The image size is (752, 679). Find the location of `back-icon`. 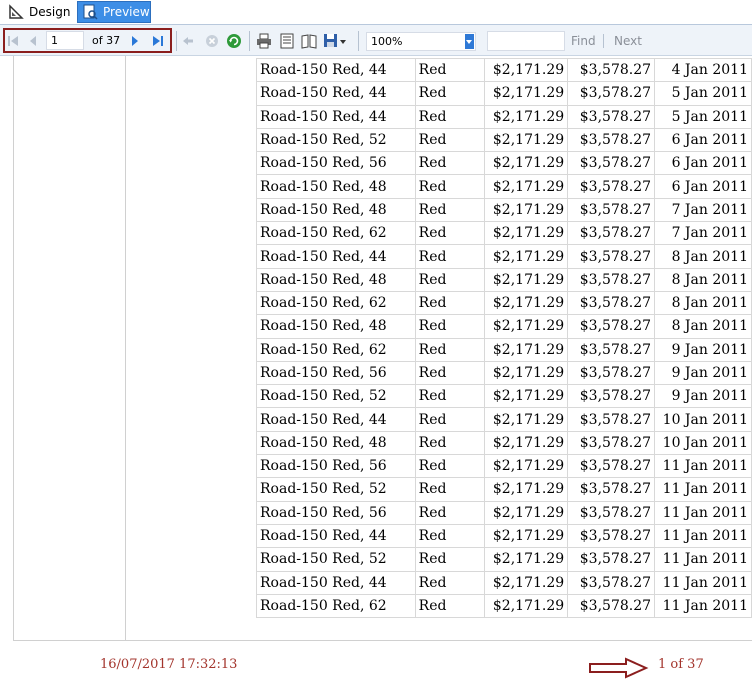

back-icon is located at coordinates (188, 41).